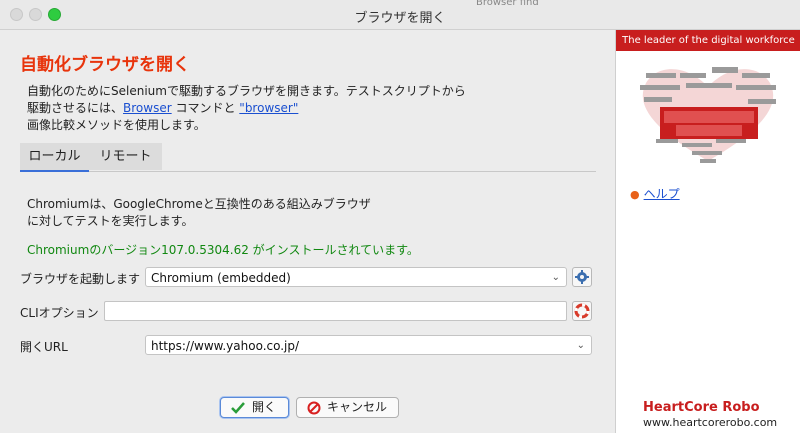  What do you see at coordinates (314, 411) in the screenshot?
I see `no-entry-icon` at bounding box center [314, 411].